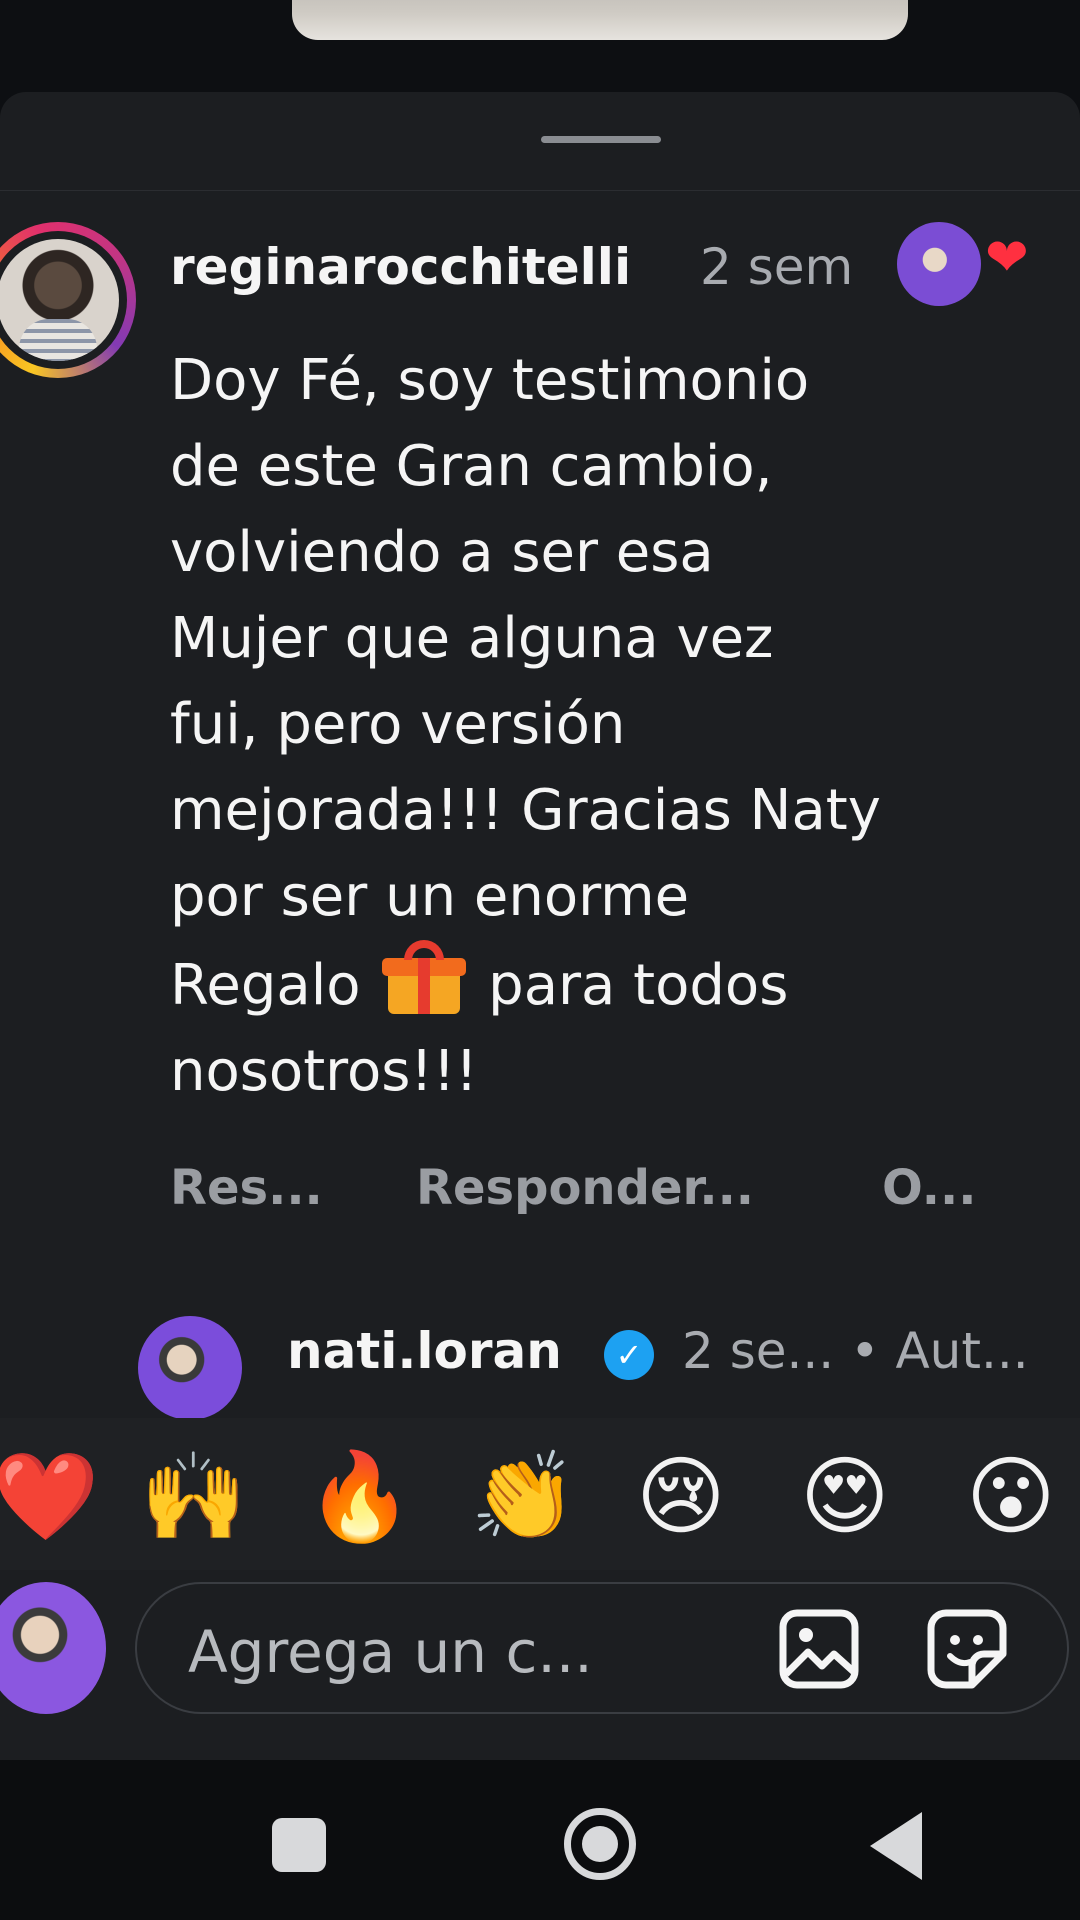  I want to click on reply-avatar, so click(190, 1368).